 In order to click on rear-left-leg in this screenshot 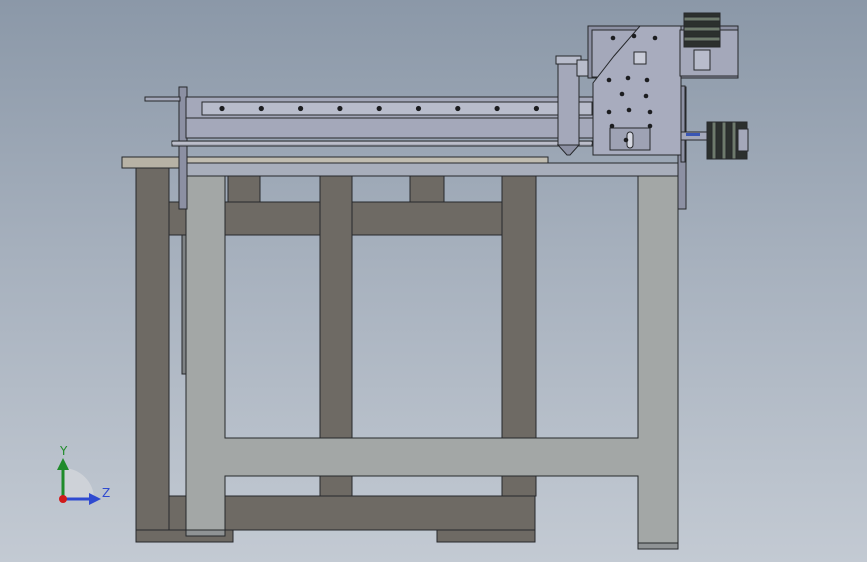, I will do `click(152, 355)`.